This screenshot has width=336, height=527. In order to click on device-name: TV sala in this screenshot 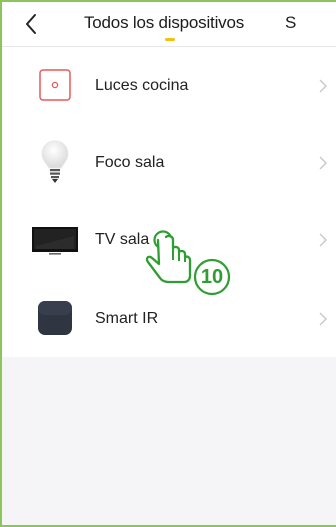, I will do `click(122, 239)`.